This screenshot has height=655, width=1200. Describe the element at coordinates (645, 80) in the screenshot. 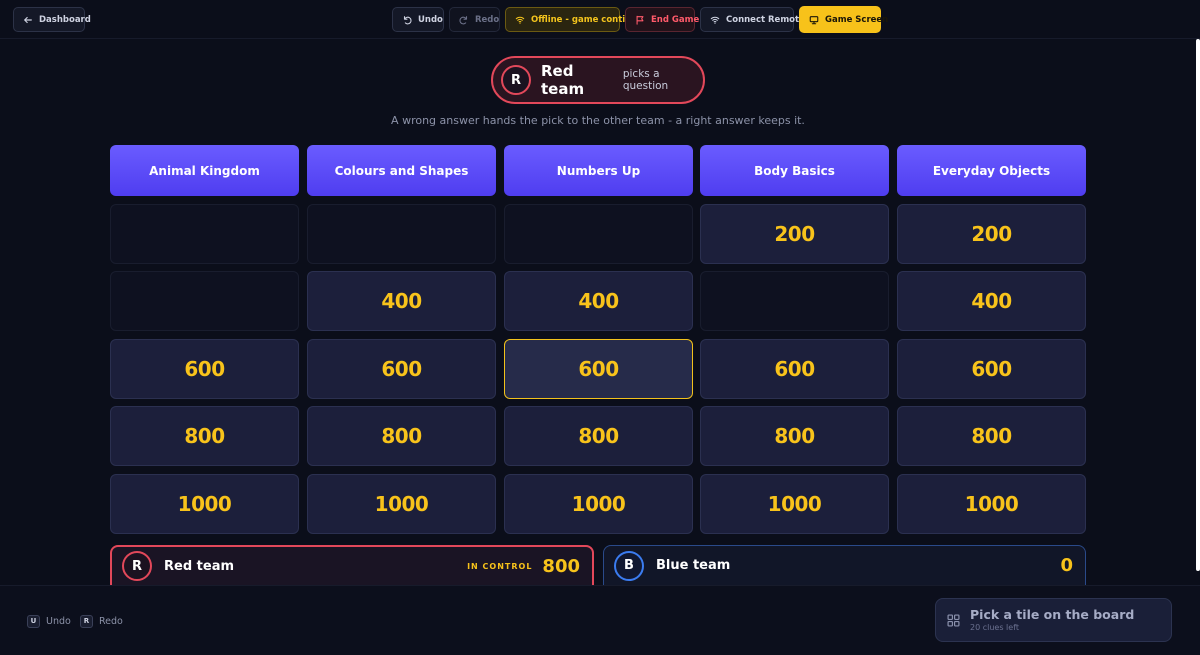

I see `turn-text: picks a question` at that location.